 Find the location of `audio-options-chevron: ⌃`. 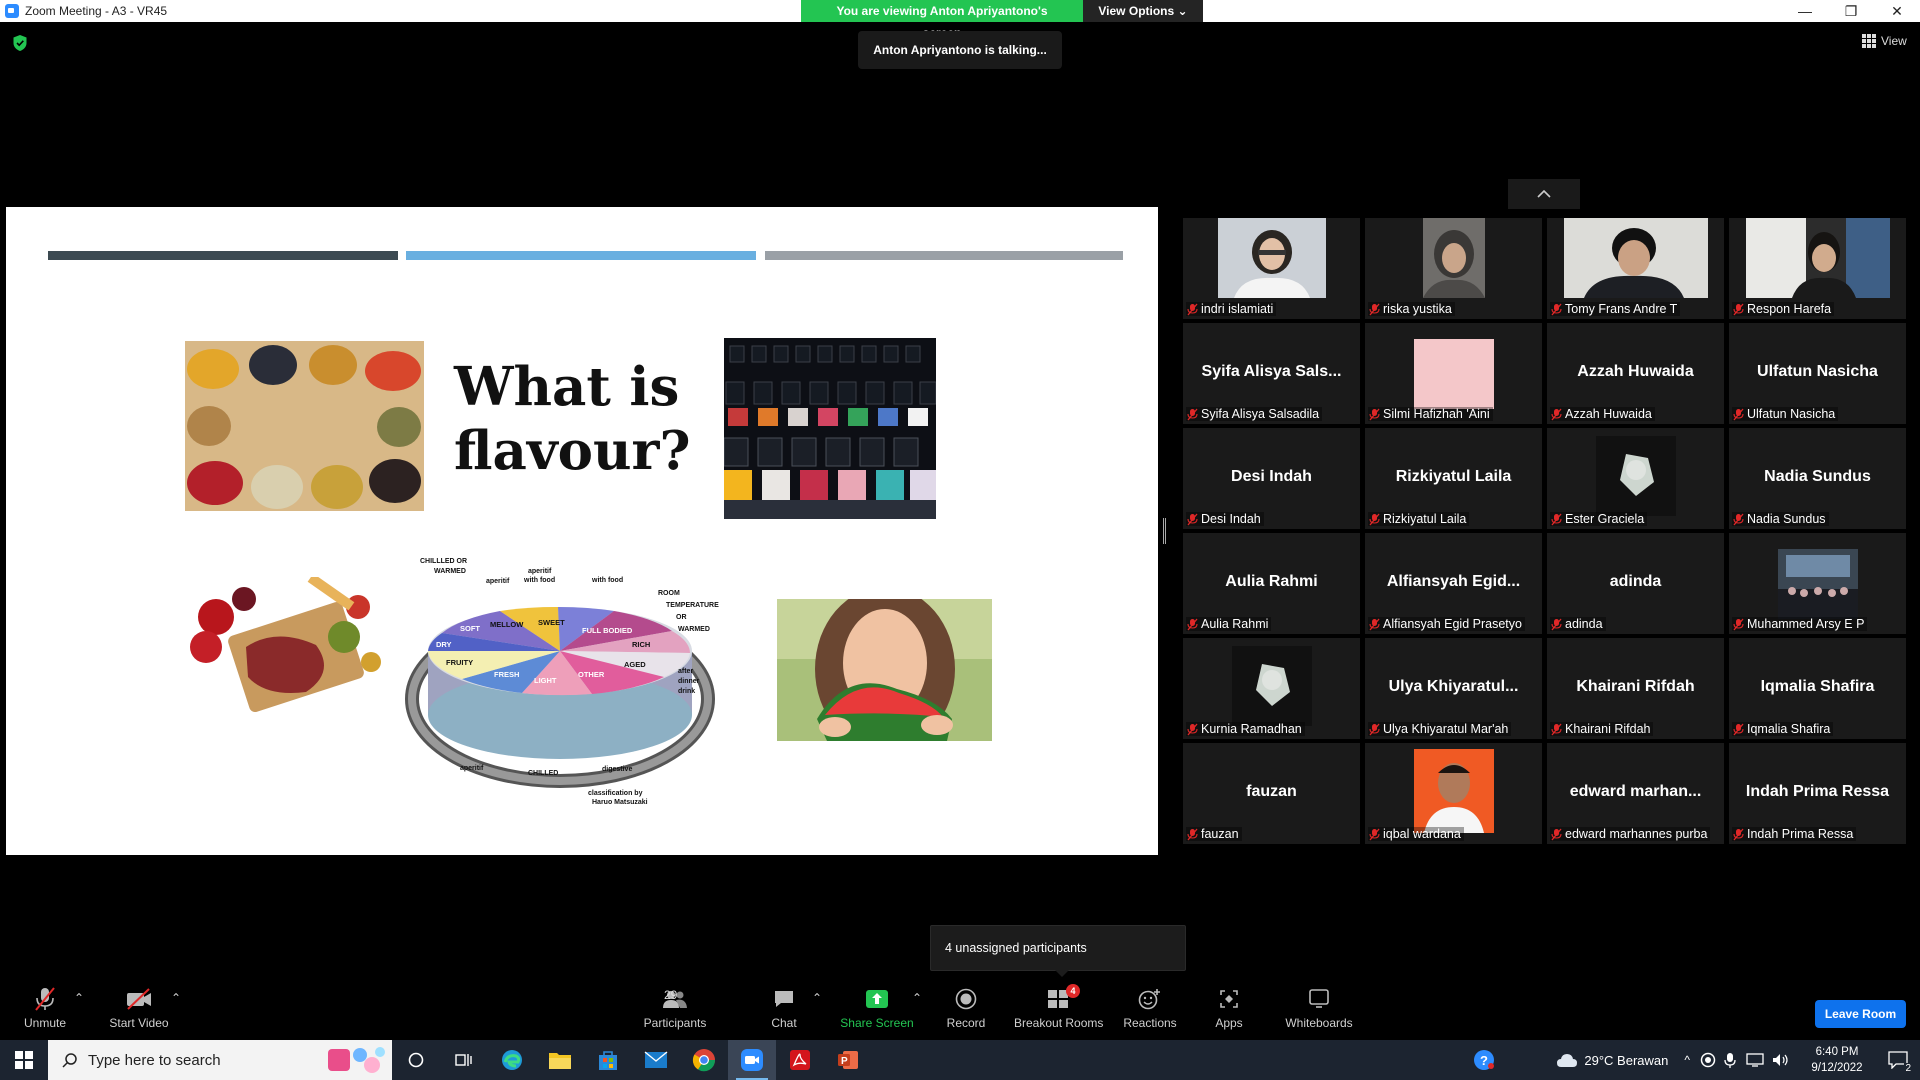

audio-options-chevron: ⌃ is located at coordinates (79, 998).